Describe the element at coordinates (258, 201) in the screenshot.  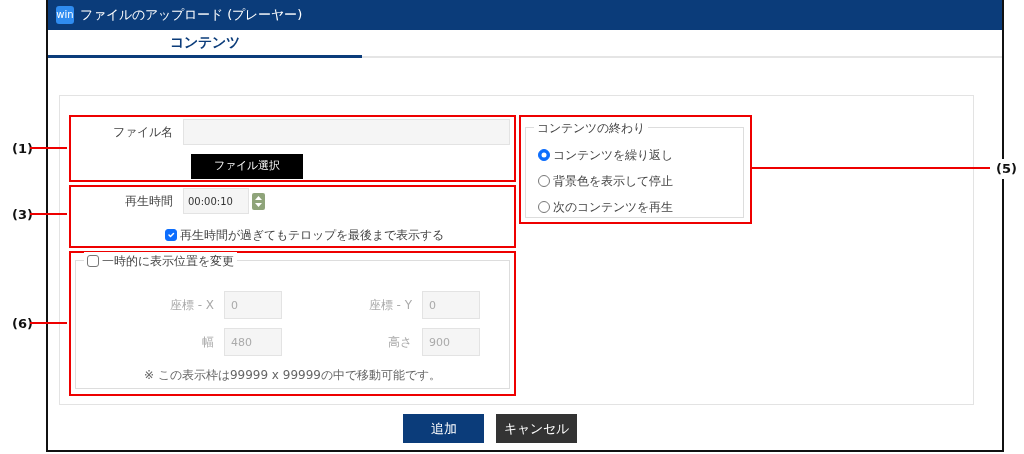
I see `spinner-icon` at that location.